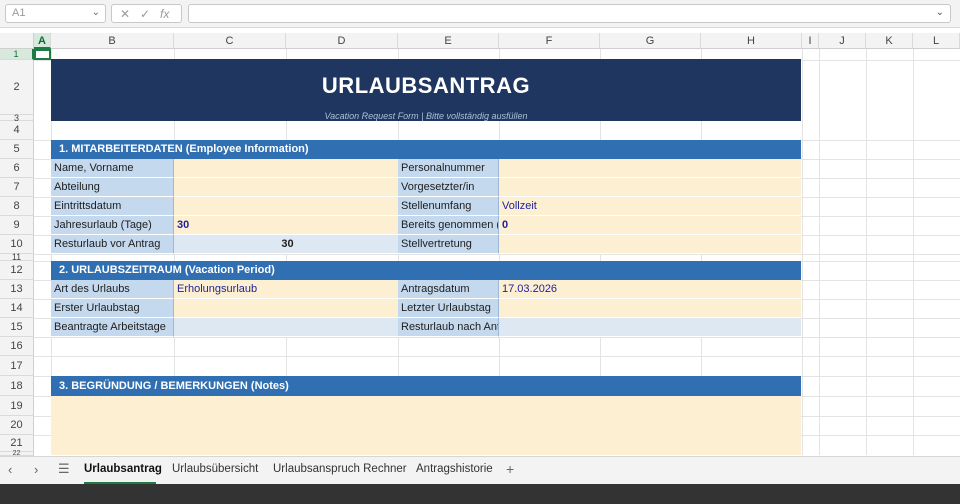 The height and width of the screenshot is (504, 960). Describe the element at coordinates (426, 425) in the screenshot. I see `notes-input` at that location.